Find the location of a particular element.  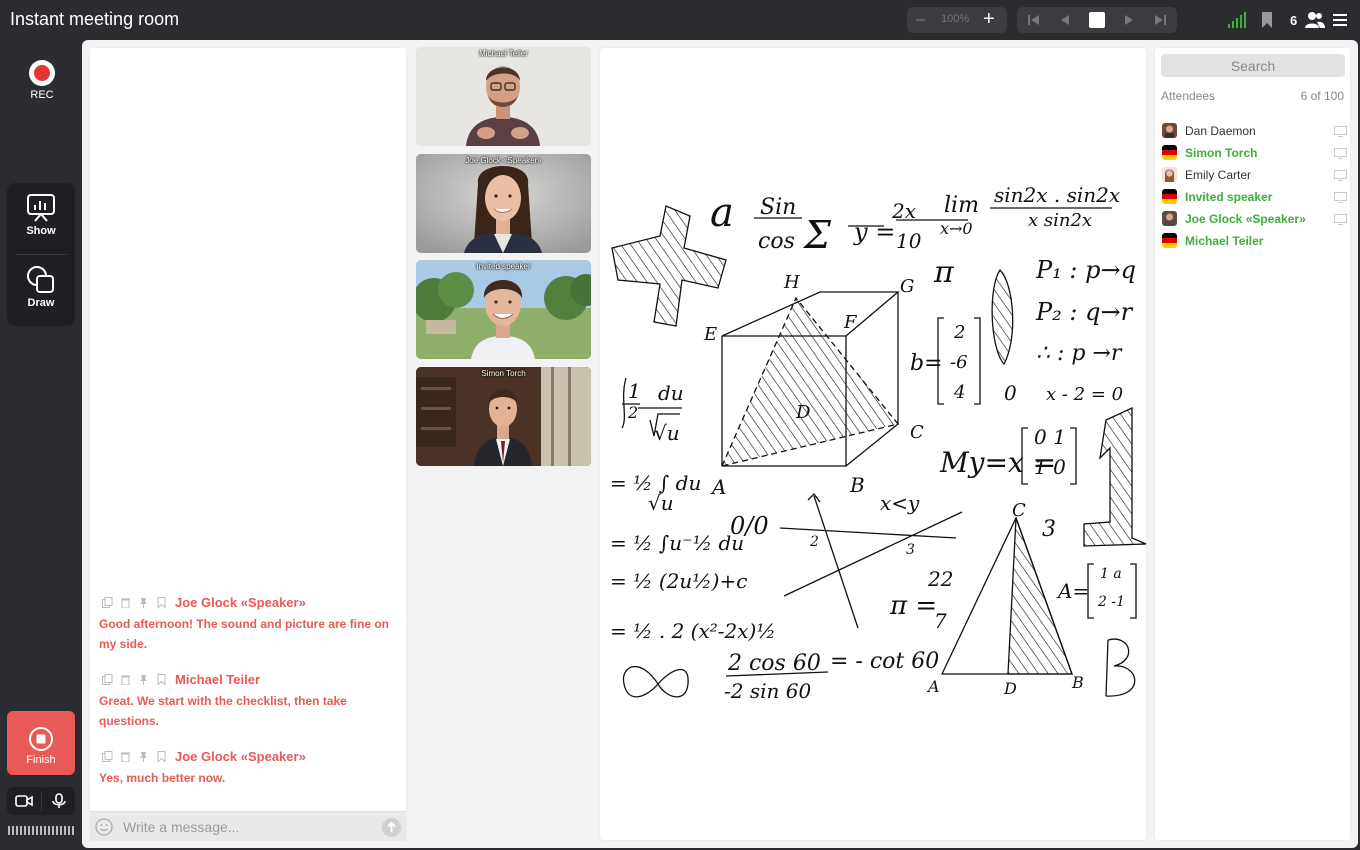

show-button: Show is located at coordinates (41, 218).